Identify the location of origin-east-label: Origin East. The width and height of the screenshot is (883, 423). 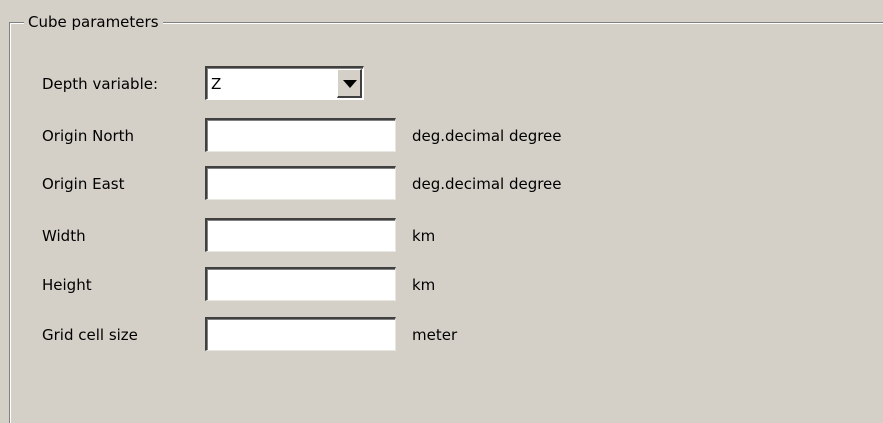
(83, 184).